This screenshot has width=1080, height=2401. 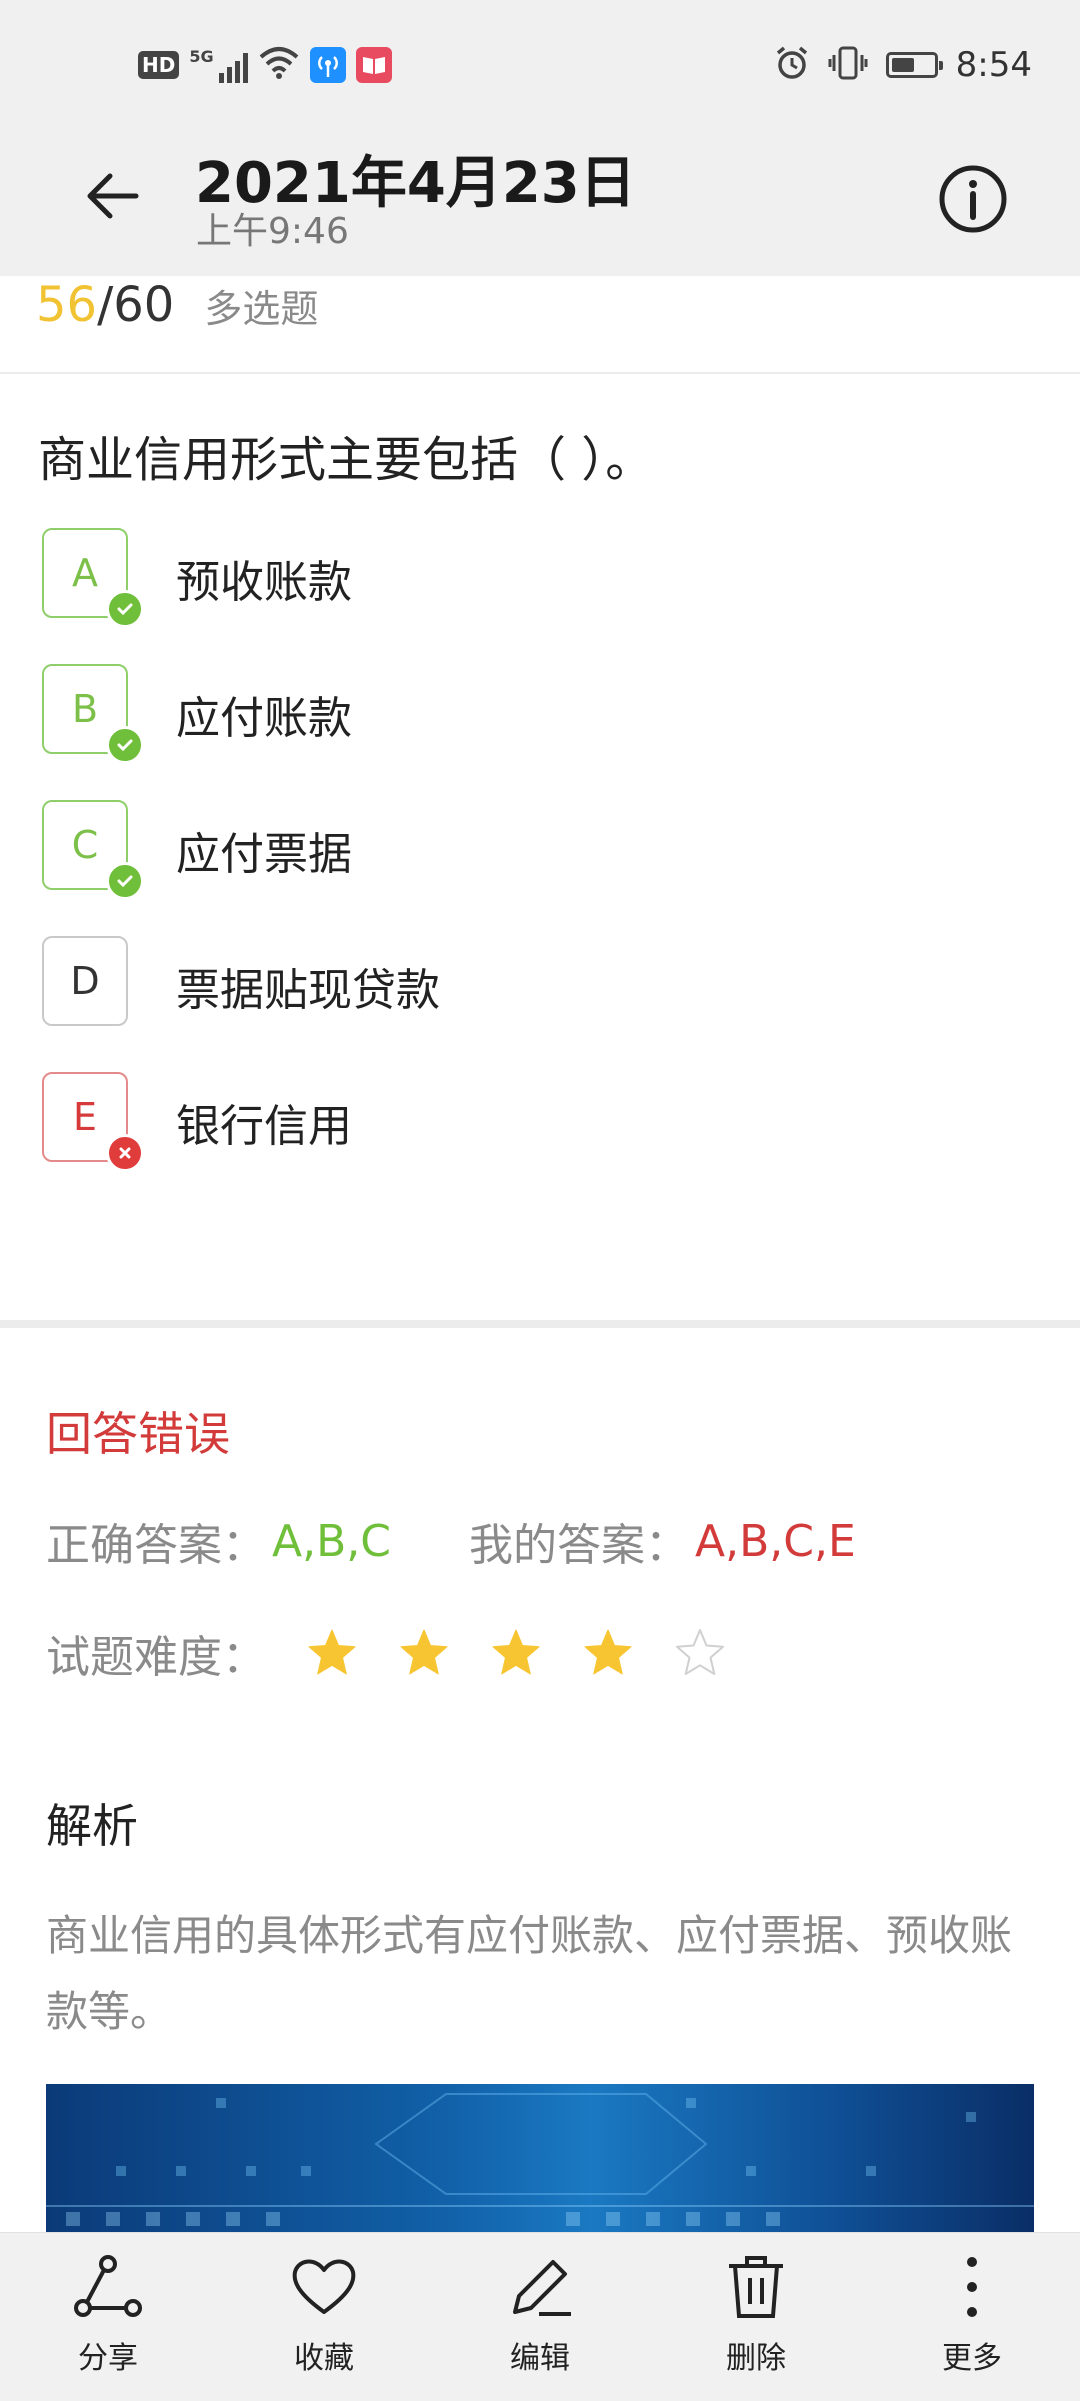 I want to click on wifi-icon, so click(x=279, y=65).